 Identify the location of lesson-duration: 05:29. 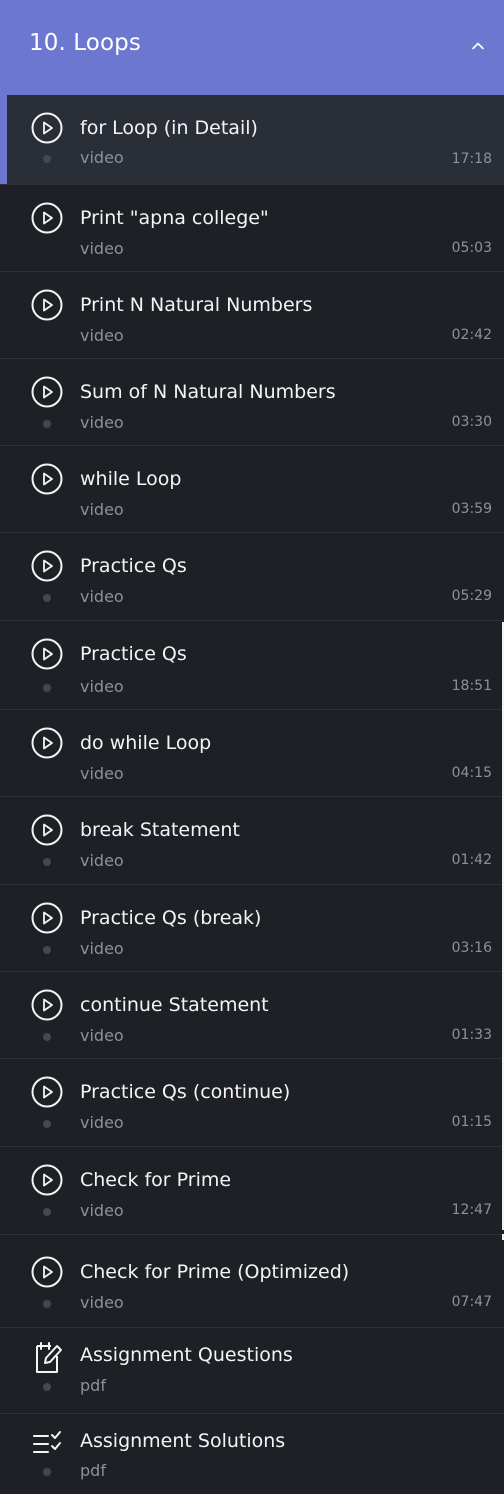
(471, 596).